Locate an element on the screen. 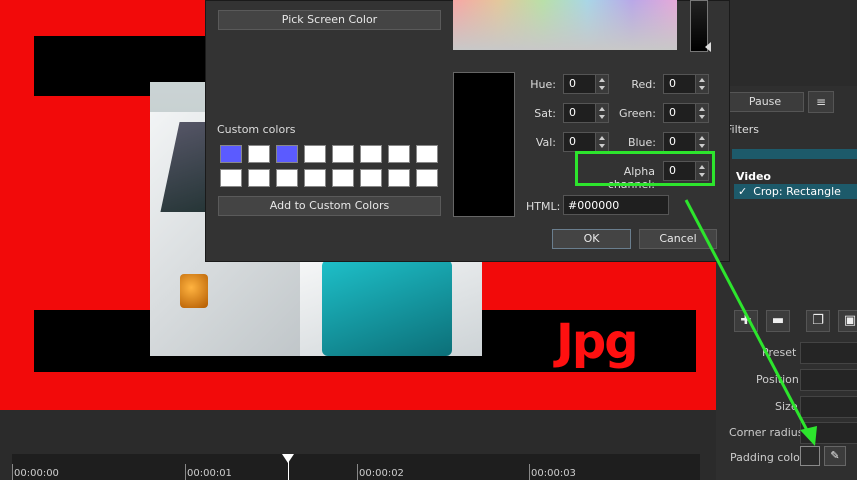  annotation-arrow is located at coordinates (750, 322).